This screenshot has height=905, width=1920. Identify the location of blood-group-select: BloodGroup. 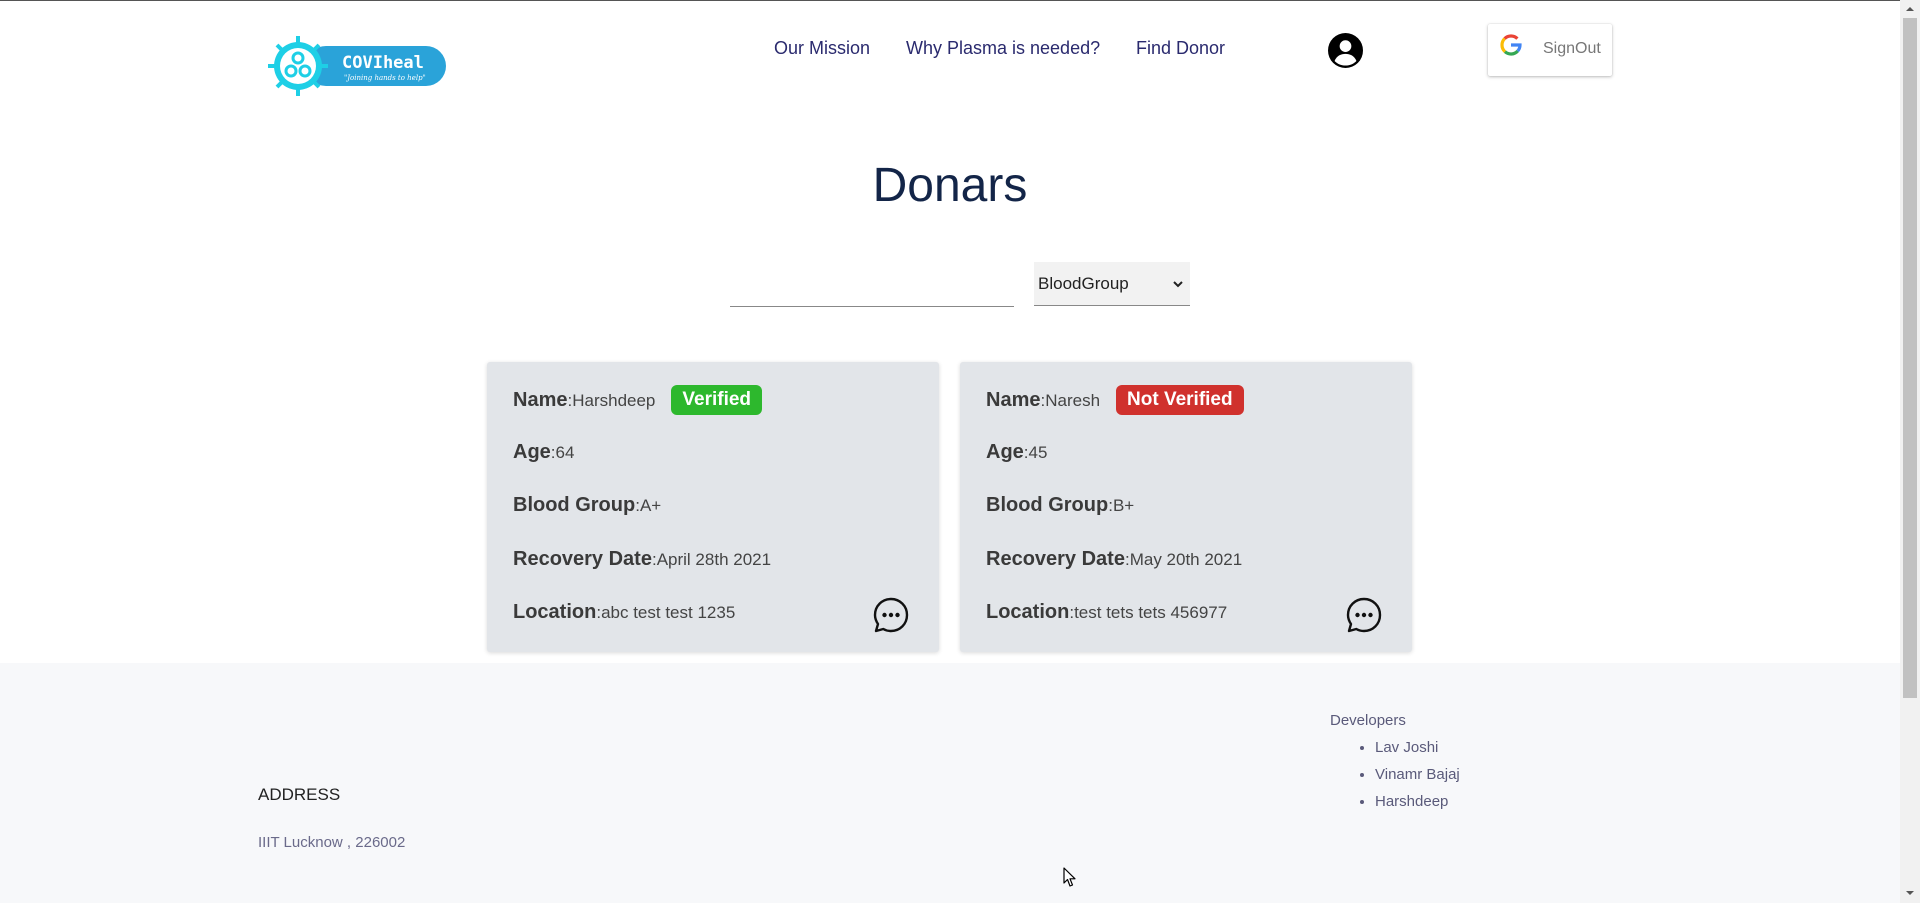
(1112, 284).